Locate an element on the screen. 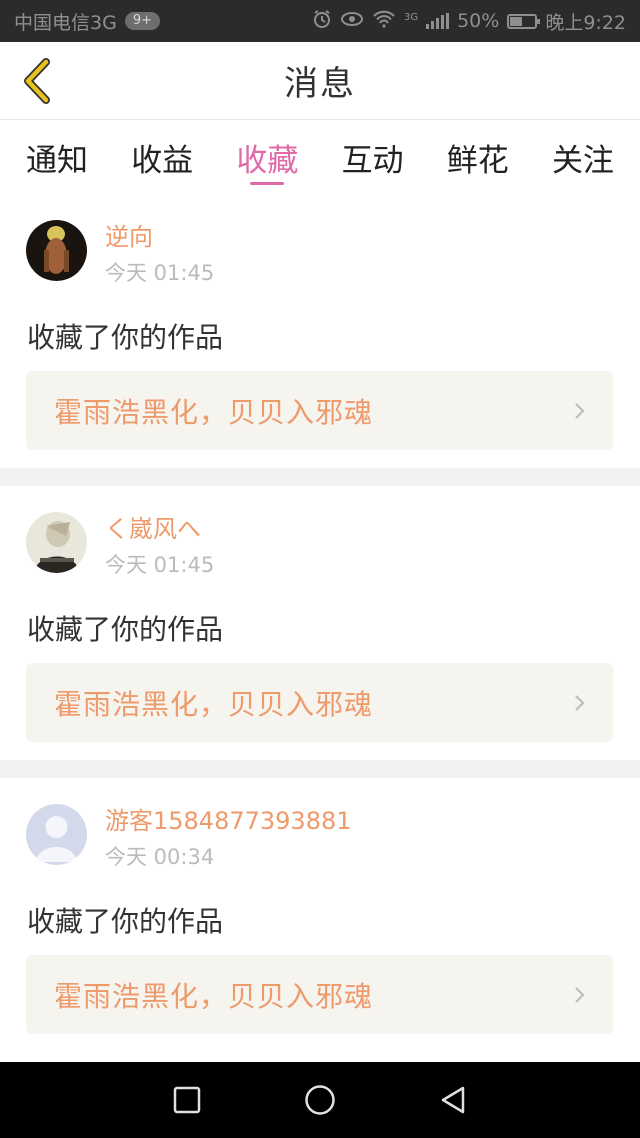 The image size is (640, 1138). tab-interactions: 互动 is located at coordinates (373, 158).